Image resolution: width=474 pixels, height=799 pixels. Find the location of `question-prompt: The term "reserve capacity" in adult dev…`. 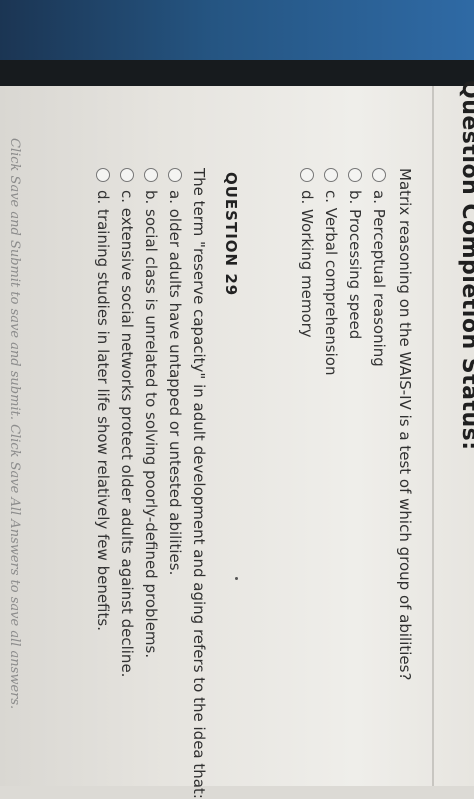

question-prompt: The term "reserve capacity" in adult dev… is located at coordinates (199, 483).